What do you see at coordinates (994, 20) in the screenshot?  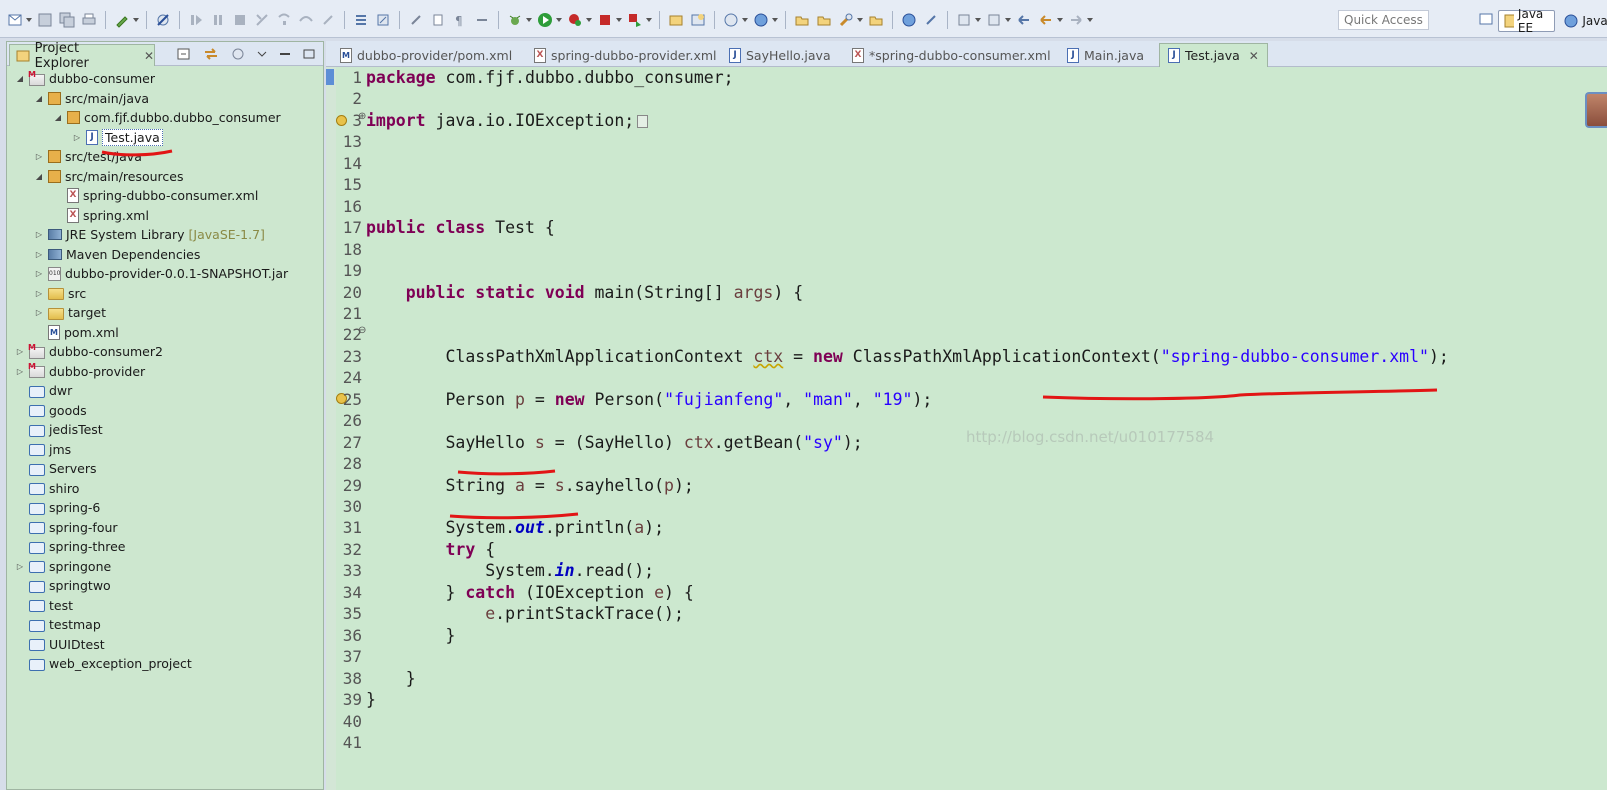 I see `prev-edit-icon` at bounding box center [994, 20].